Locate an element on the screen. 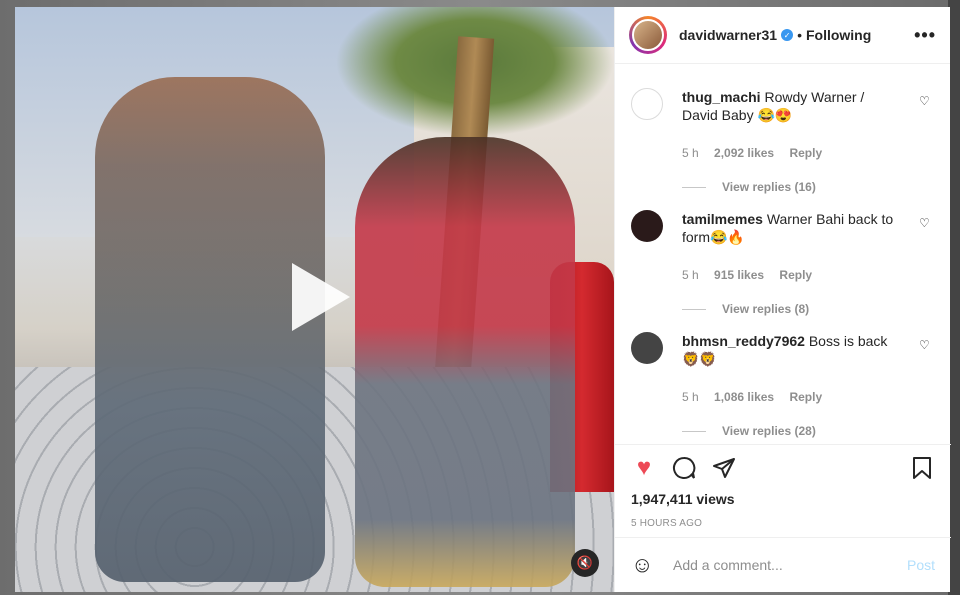 The height and width of the screenshot is (595, 960). view-replies-button: View replies (28) is located at coordinates (749, 431).